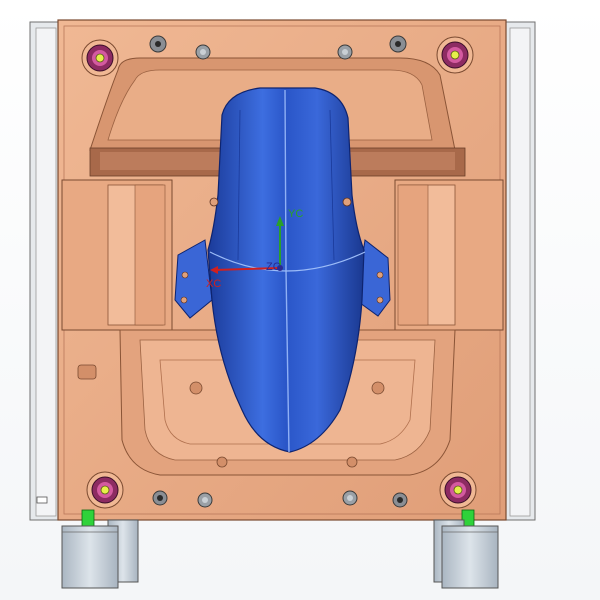 The width and height of the screenshot is (600, 600). Describe the element at coordinates (46, 272) in the screenshot. I see `left-frame-inner` at that location.